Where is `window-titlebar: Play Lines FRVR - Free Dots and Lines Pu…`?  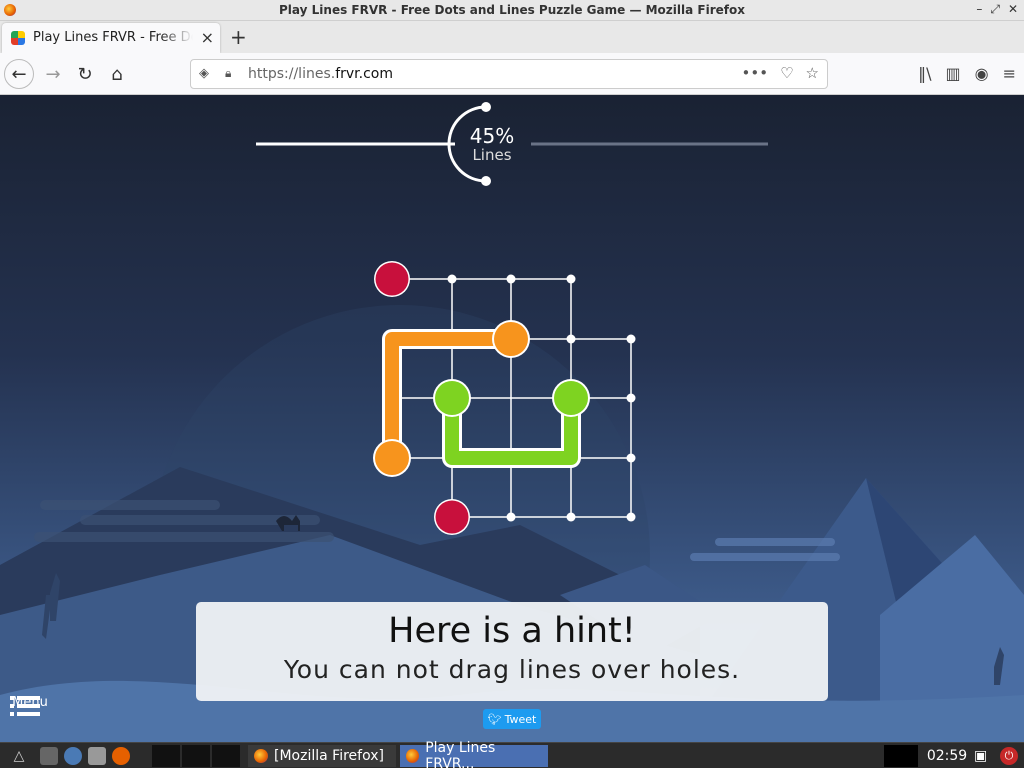 window-titlebar: Play Lines FRVR - Free Dots and Lines Pu… is located at coordinates (512, 10).